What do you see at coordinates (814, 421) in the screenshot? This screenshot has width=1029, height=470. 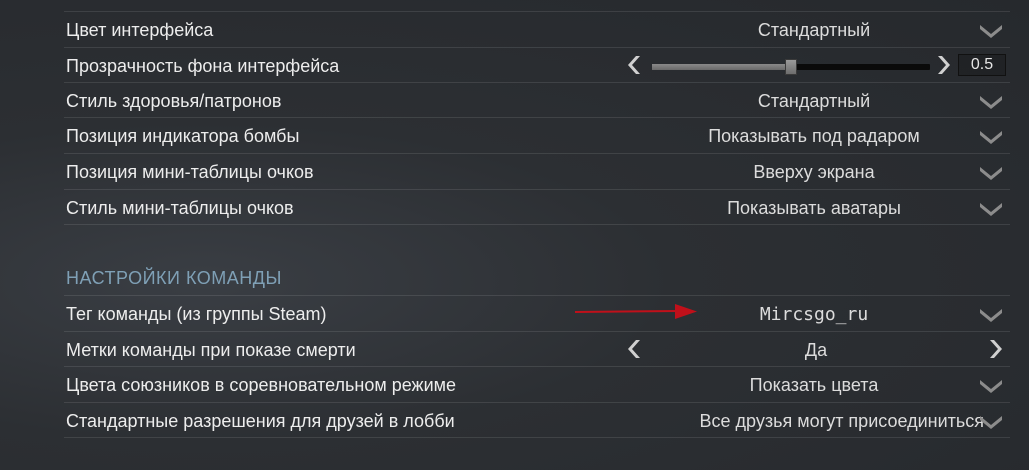 I see `dropdown-value: Все друзья могут присоединиться` at bounding box center [814, 421].